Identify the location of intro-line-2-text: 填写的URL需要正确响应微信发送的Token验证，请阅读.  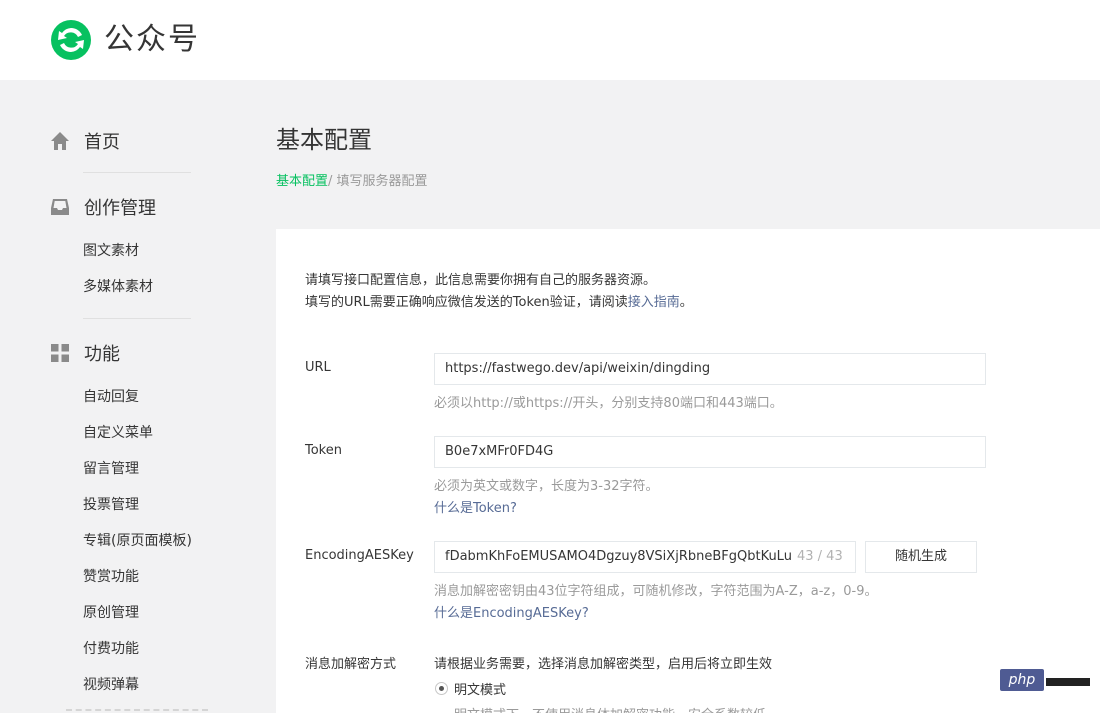
(466, 302).